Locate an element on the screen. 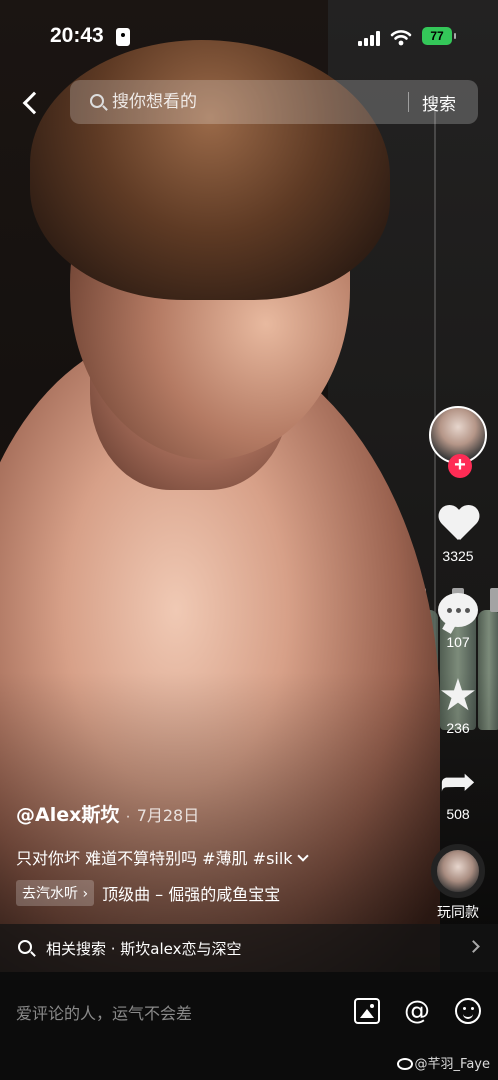 The image size is (498, 1080). video-caption: 只对你坏 难道不算特别吗 #薄肌 #silk is located at coordinates (162, 857).